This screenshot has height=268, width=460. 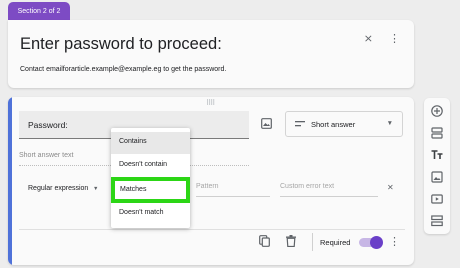 What do you see at coordinates (141, 212) in the screenshot?
I see `dropdown-option-label: Doesn't match` at bounding box center [141, 212].